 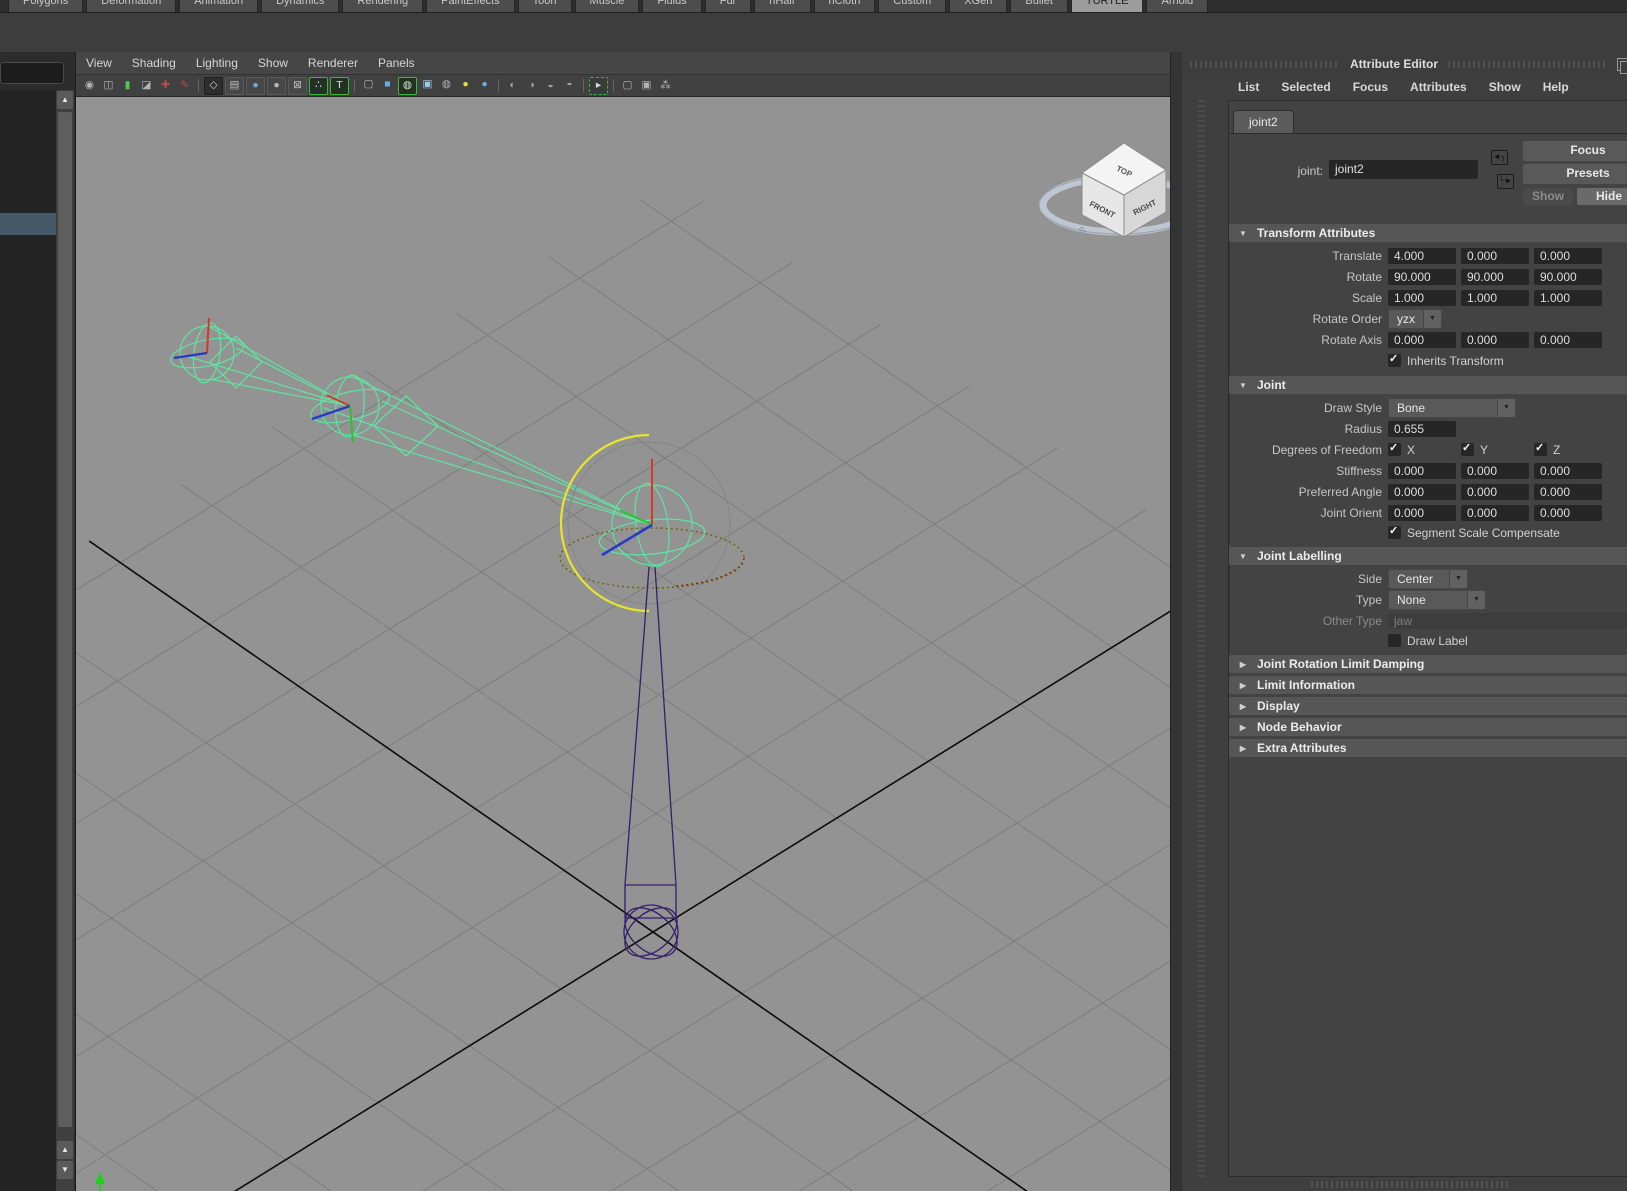 What do you see at coordinates (273, 63) in the screenshot?
I see `viewport-menu: Show` at bounding box center [273, 63].